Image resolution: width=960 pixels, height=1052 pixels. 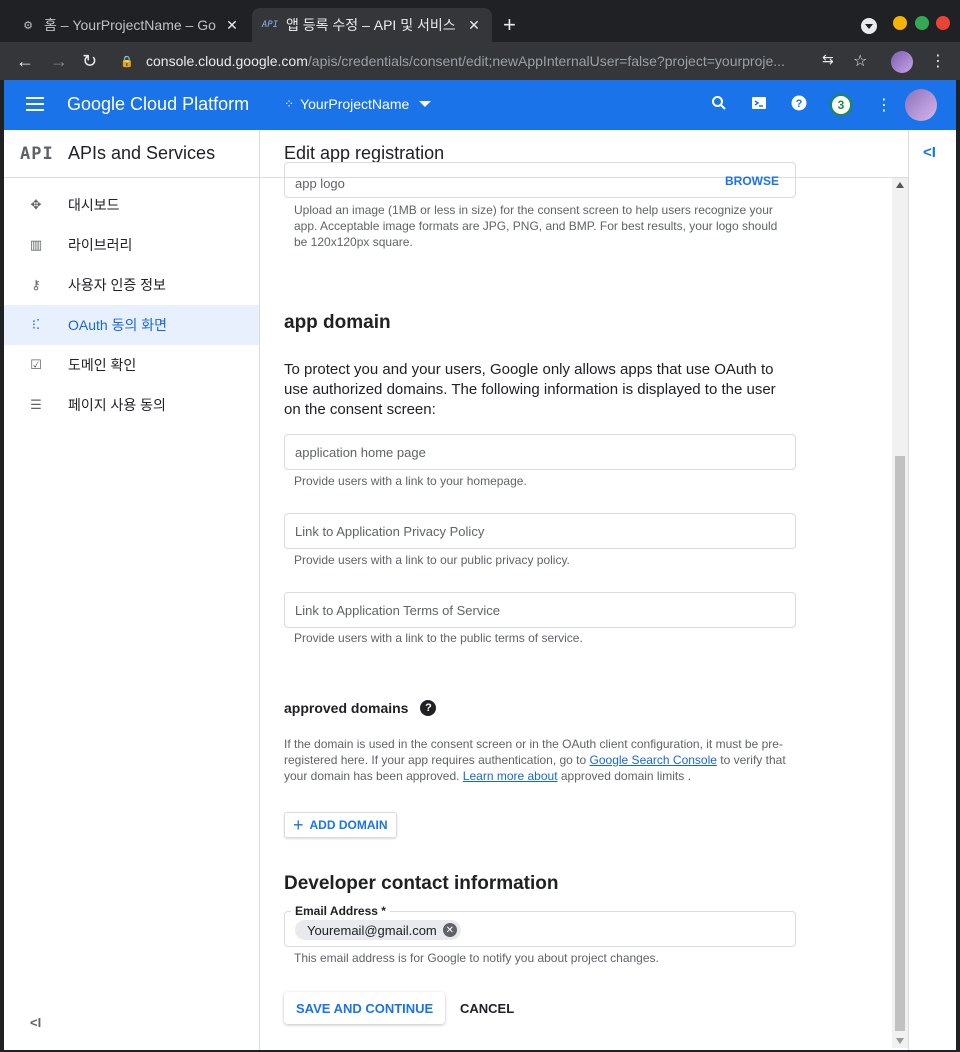 What do you see at coordinates (37, 153) in the screenshot?
I see `api-logo: API` at bounding box center [37, 153].